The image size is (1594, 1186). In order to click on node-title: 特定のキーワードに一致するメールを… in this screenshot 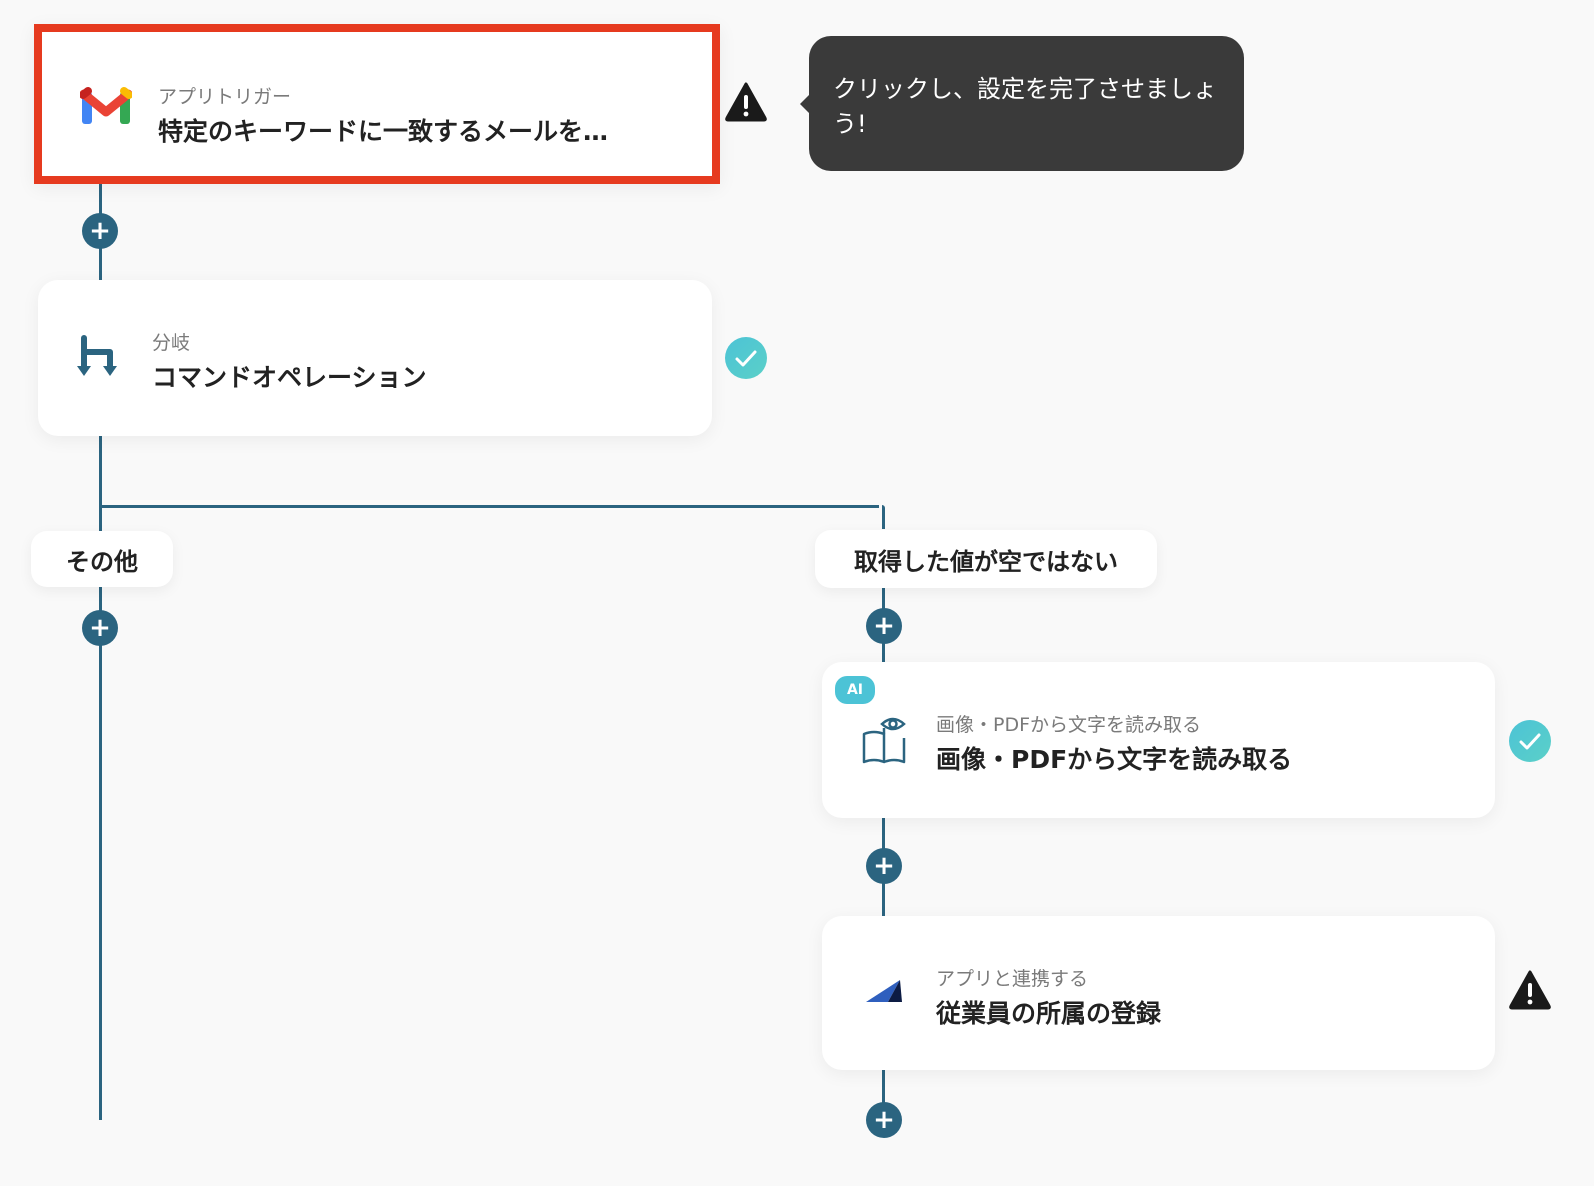, I will do `click(383, 131)`.